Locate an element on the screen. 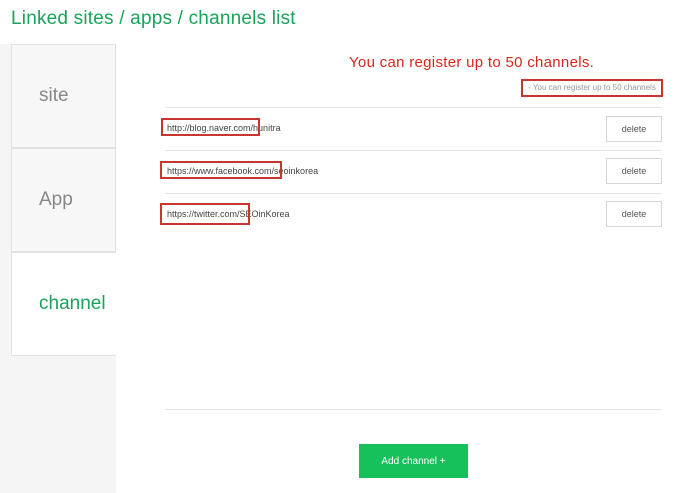 Image resolution: width=696 pixels, height=493 pixels. add-channel-button: Add channel + is located at coordinates (413, 461).